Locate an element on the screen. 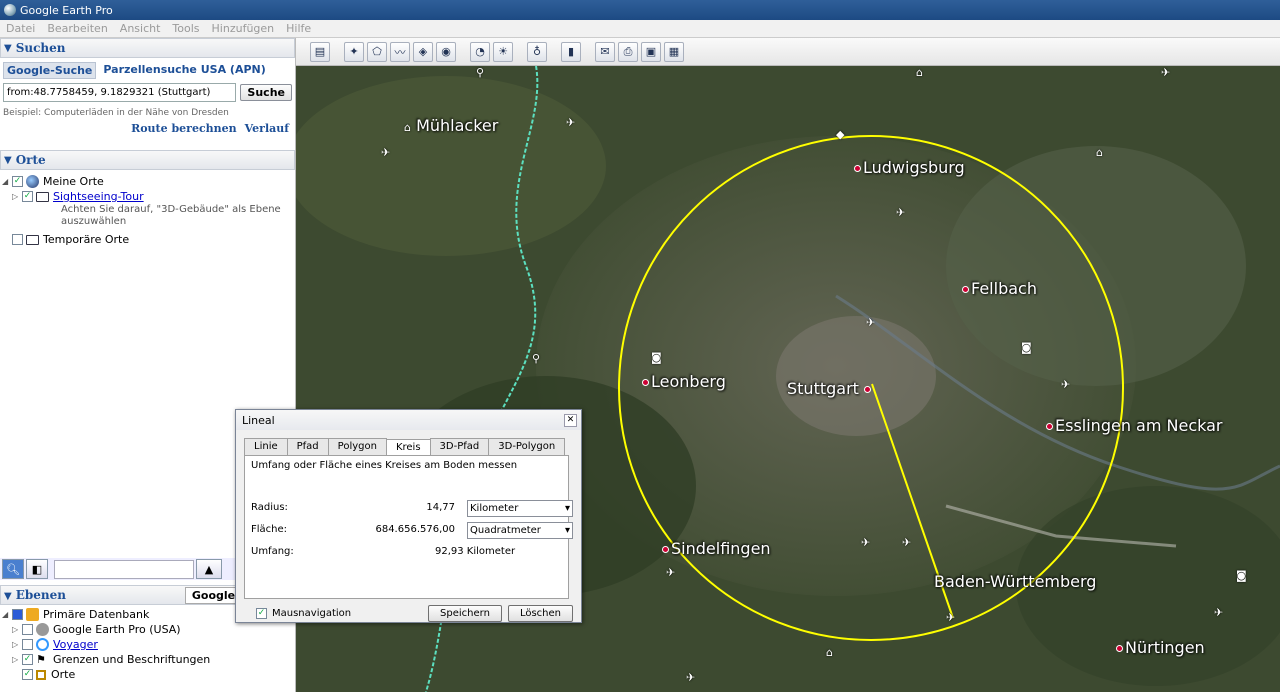 The image size is (1280, 692). tree-item-temp-places: Temporäre Orte is located at coordinates (148, 239).